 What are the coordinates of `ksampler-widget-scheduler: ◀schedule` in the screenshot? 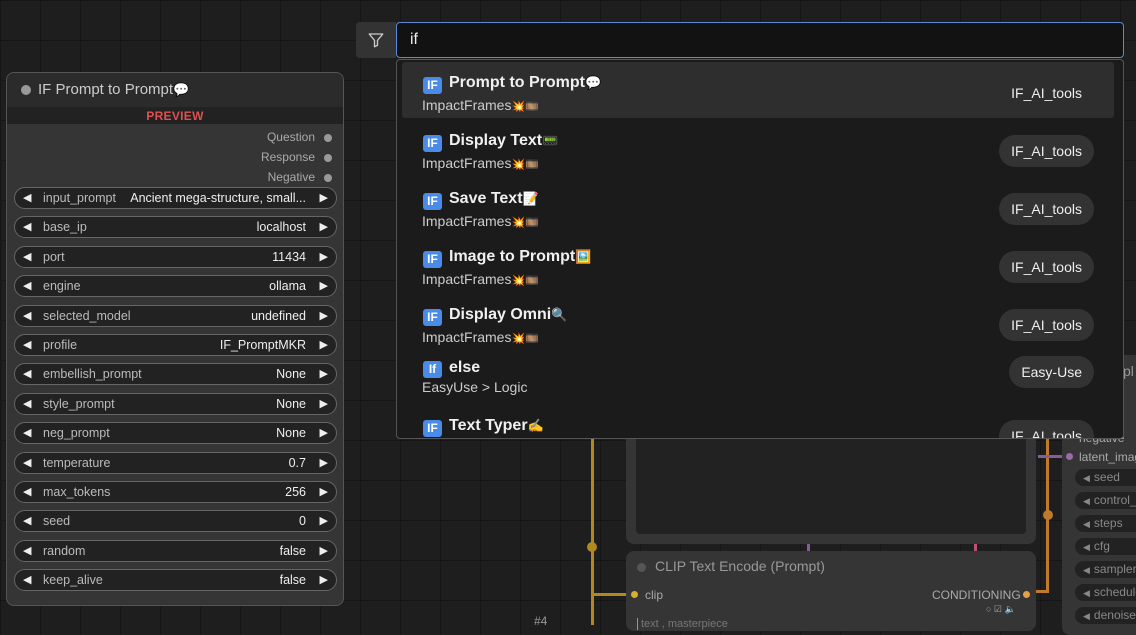 It's located at (1105, 592).